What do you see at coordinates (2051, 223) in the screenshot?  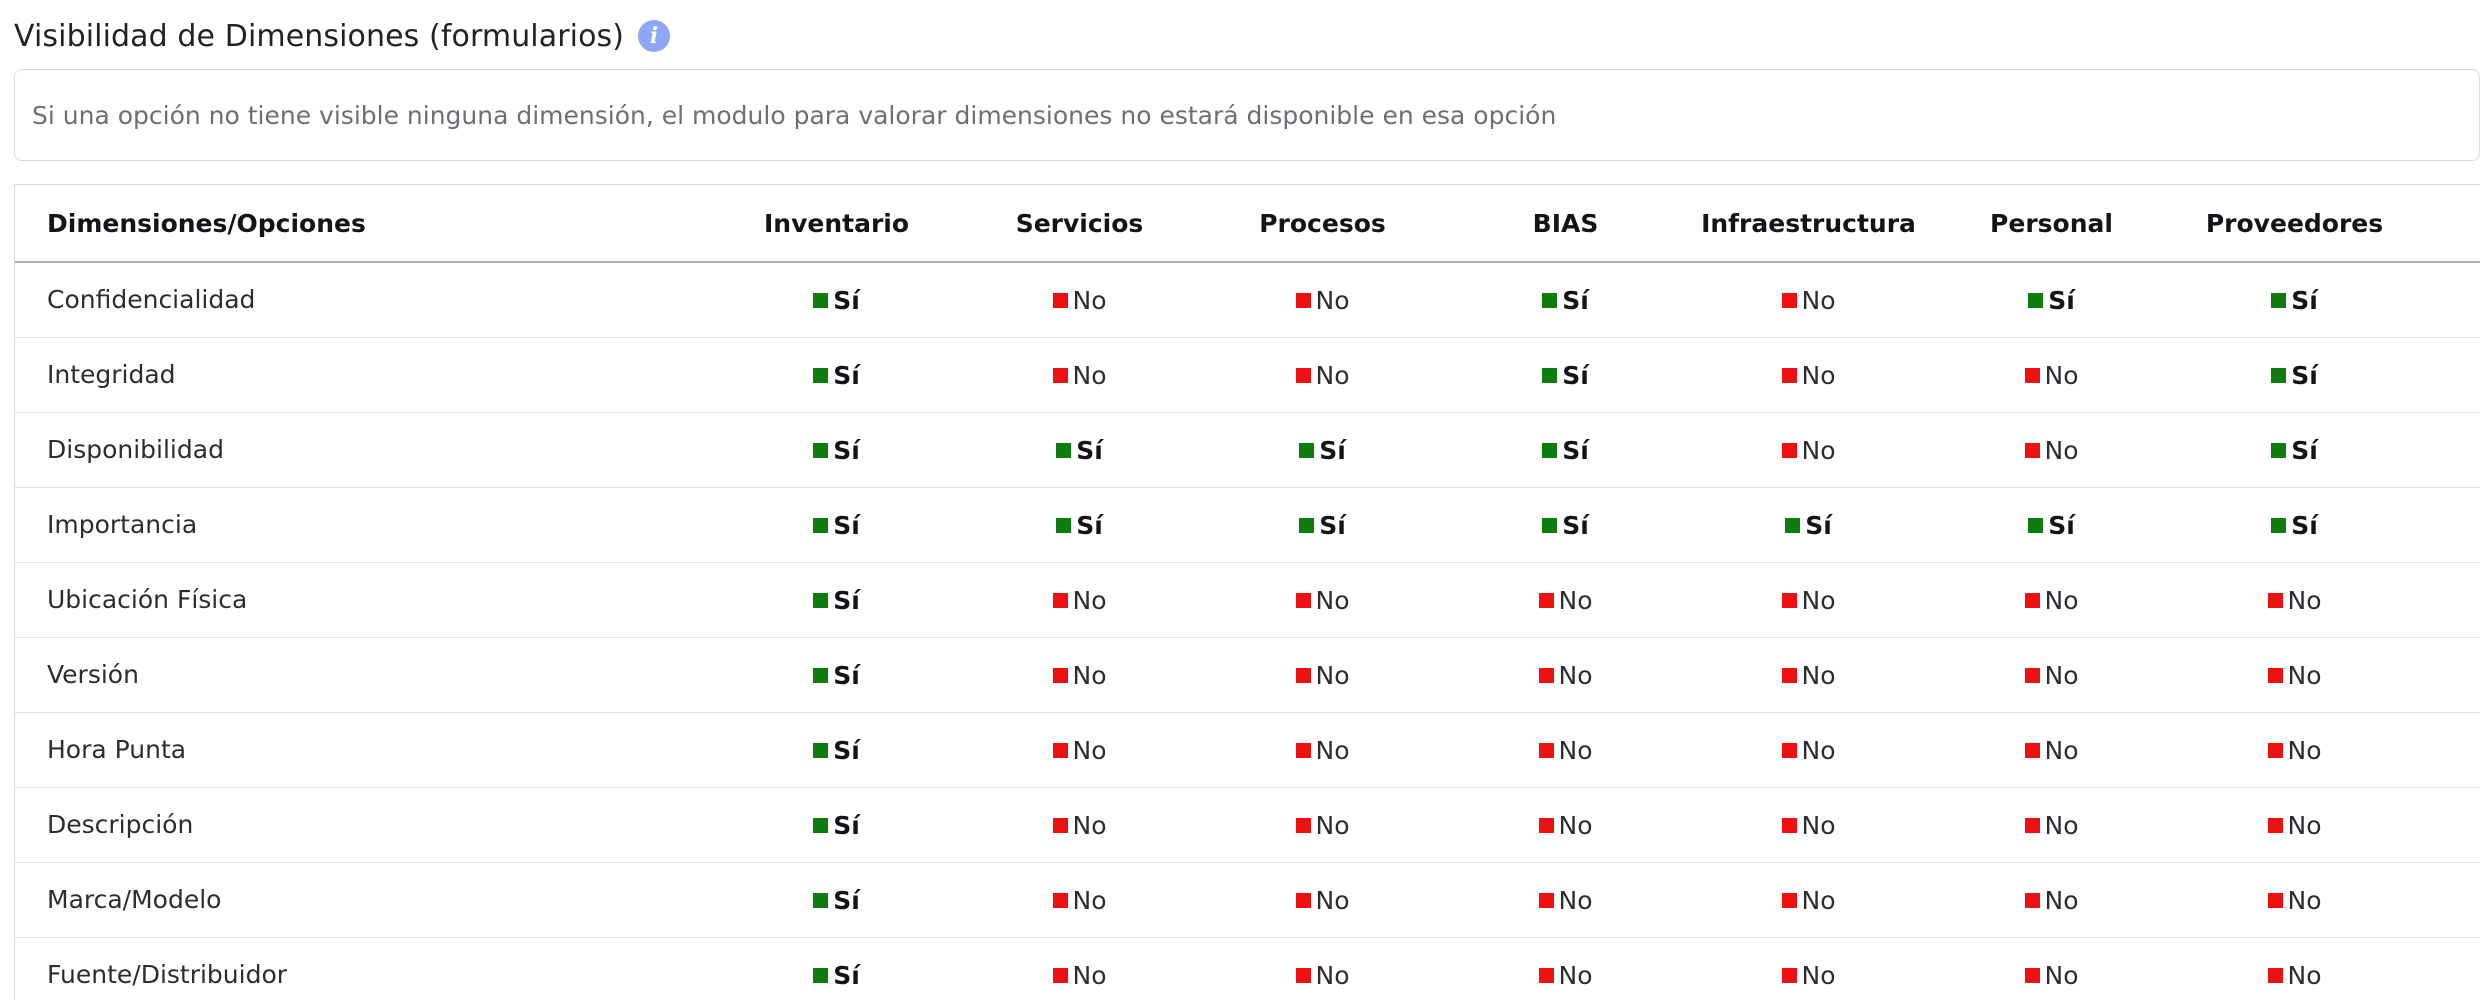 I see `column-header-personal: Personal` at bounding box center [2051, 223].